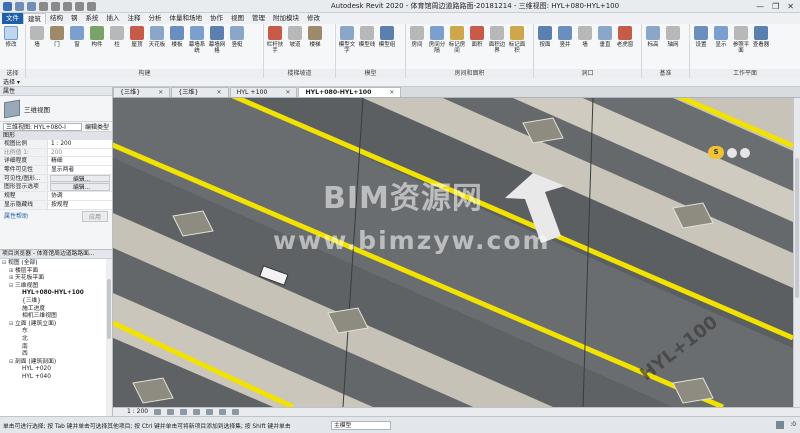 This screenshot has width=800, height=433. What do you see at coordinates (361, 425) in the screenshot?
I see `workset-dropdown: 主模型` at bounding box center [361, 425].